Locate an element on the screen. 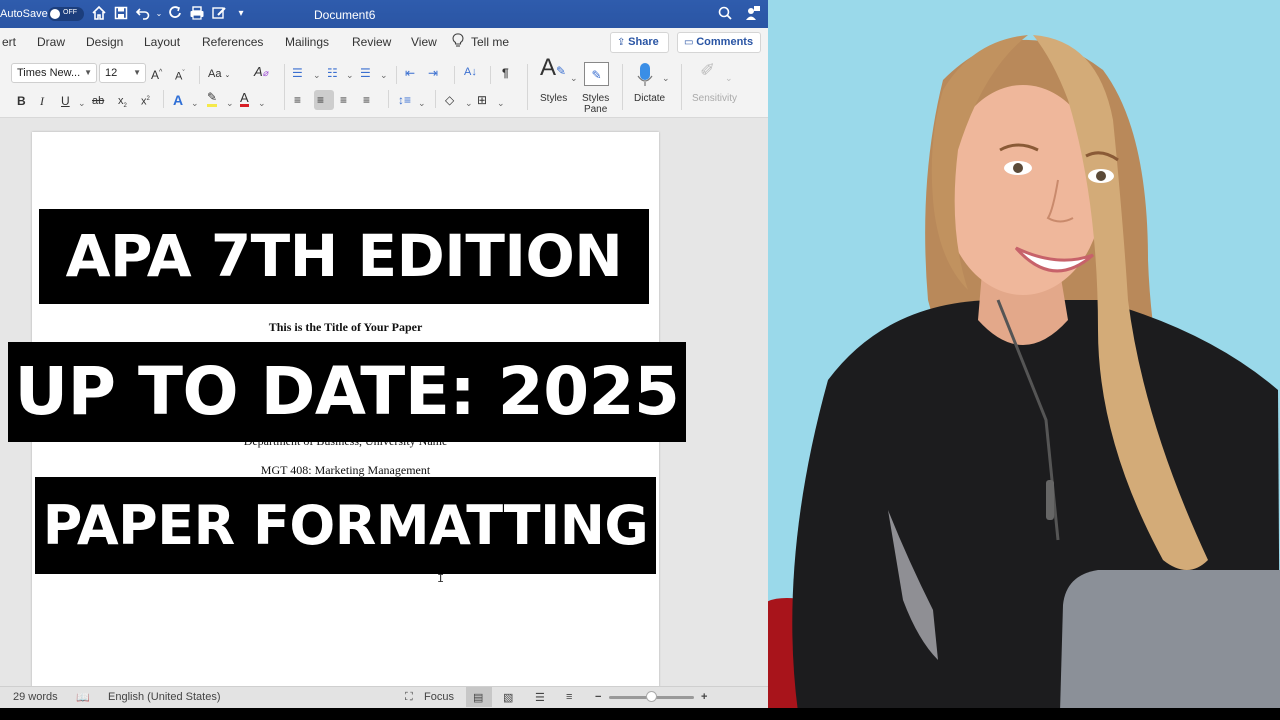 Image resolution: width=1280 pixels, height=720 pixels. text-effects-button: A is located at coordinates (178, 100).